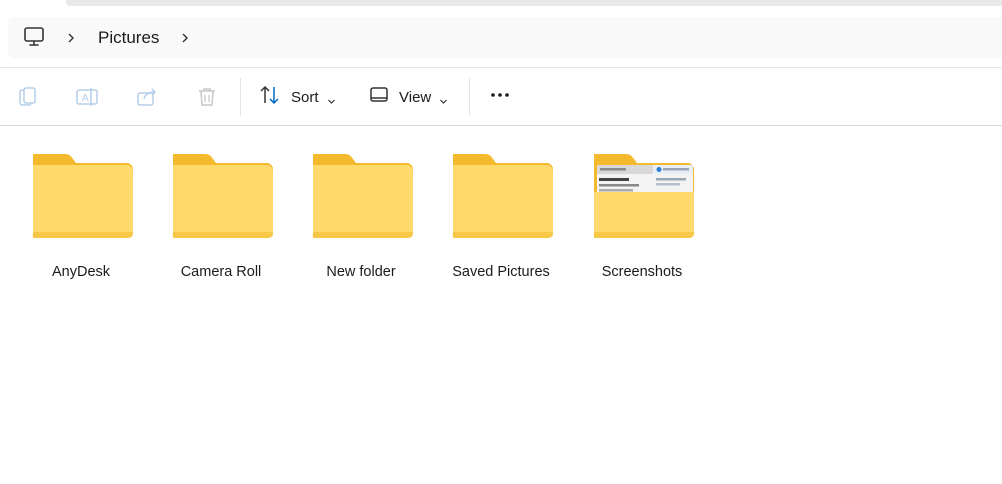 The width and height of the screenshot is (1002, 484). I want to click on breadcrumb-pictures: Pictures, so click(128, 38).